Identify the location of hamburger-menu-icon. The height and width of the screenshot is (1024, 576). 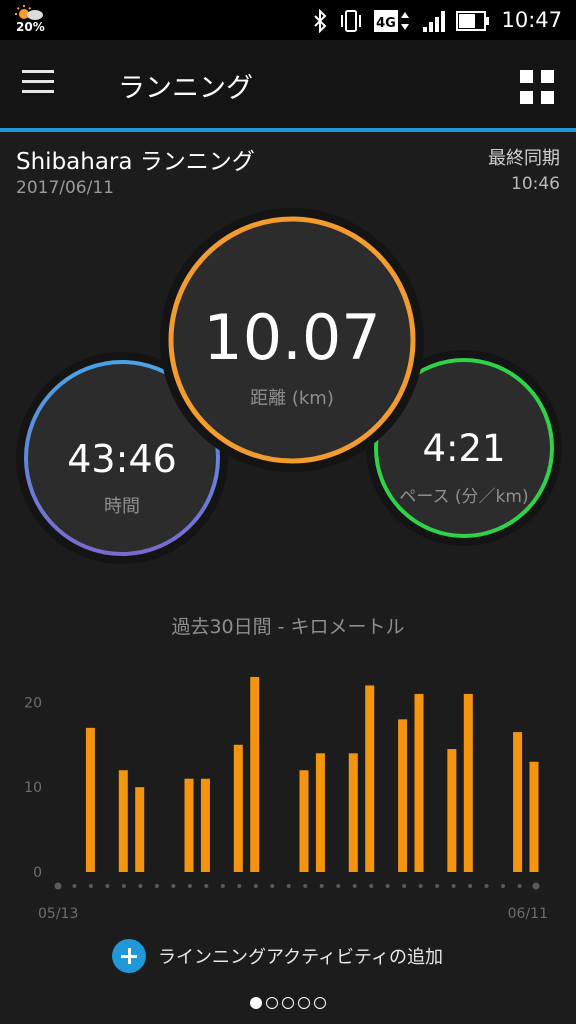
(42, 84).